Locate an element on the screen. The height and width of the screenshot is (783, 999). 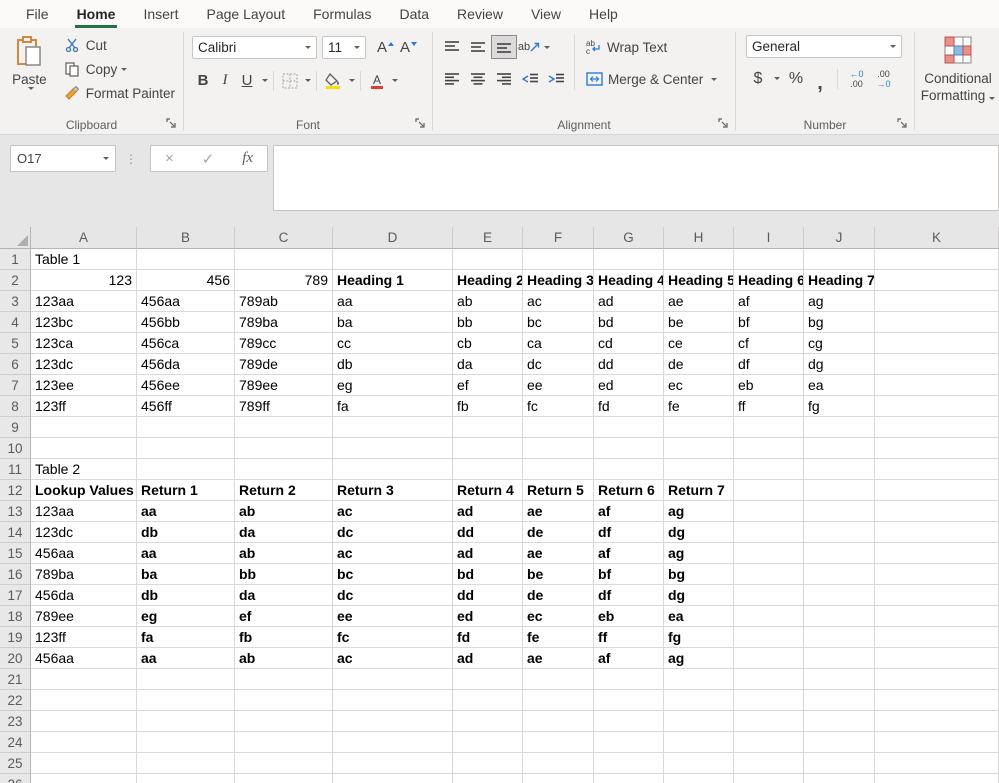
cell-B22 is located at coordinates (186, 700).